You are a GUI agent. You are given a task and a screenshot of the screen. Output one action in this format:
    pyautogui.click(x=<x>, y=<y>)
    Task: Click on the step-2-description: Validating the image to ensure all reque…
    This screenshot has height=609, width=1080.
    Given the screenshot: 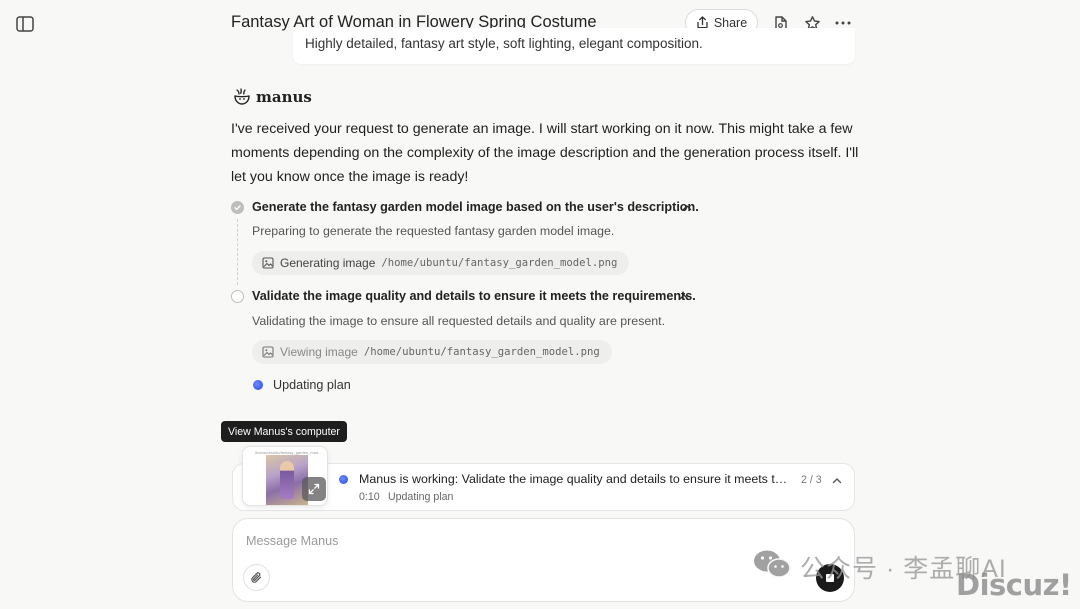 What is the action you would take?
    pyautogui.click(x=459, y=321)
    